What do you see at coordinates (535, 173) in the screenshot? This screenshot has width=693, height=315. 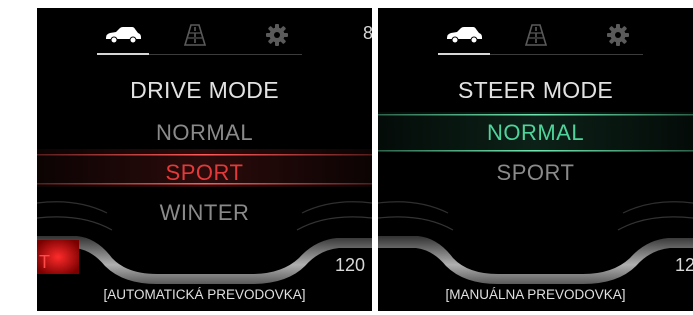 I see `option-sport: SPORT` at bounding box center [535, 173].